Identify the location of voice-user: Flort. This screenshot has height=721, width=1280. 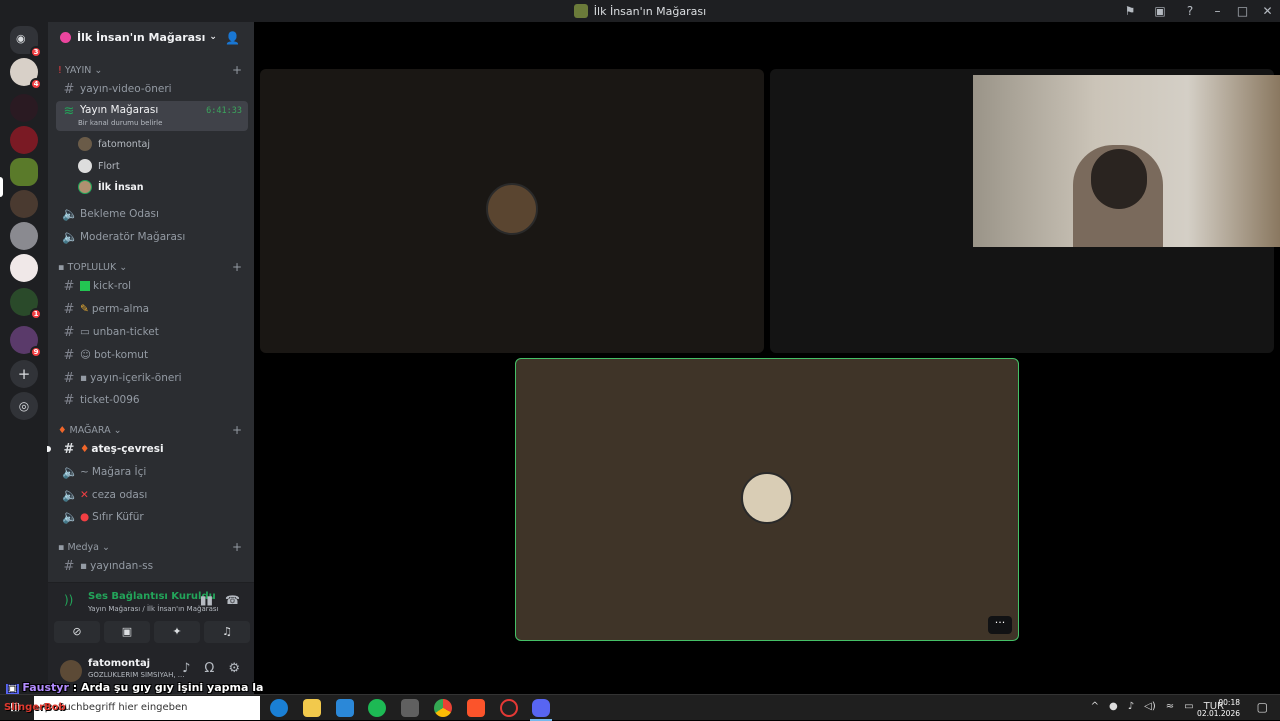
(99, 166).